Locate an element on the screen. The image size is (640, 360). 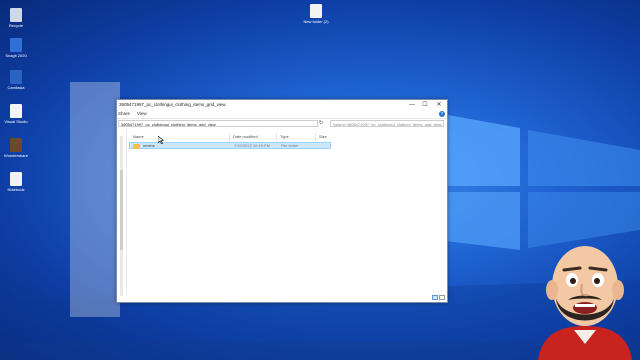
details-view-button is located at coordinates (435, 297).